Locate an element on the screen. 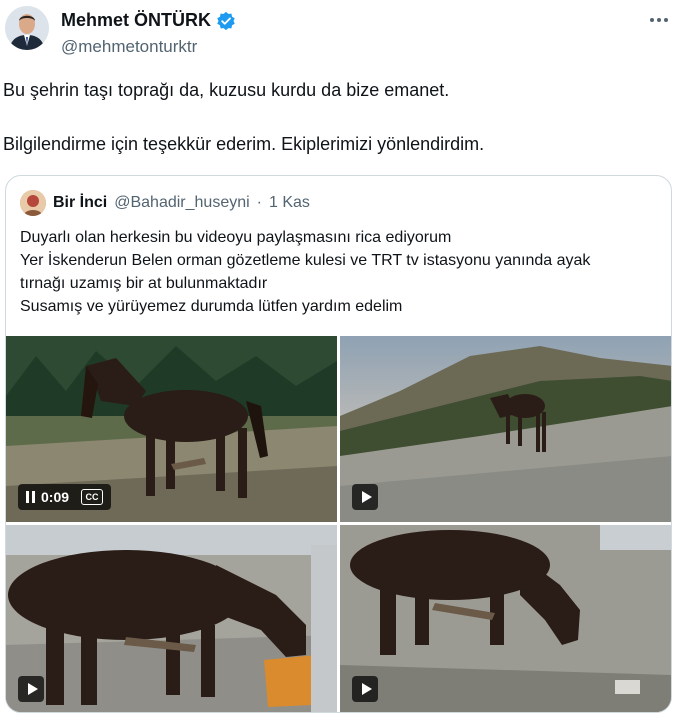 Image resolution: width=696 pixels, height=721 pixels. quote-avatar is located at coordinates (33, 203).